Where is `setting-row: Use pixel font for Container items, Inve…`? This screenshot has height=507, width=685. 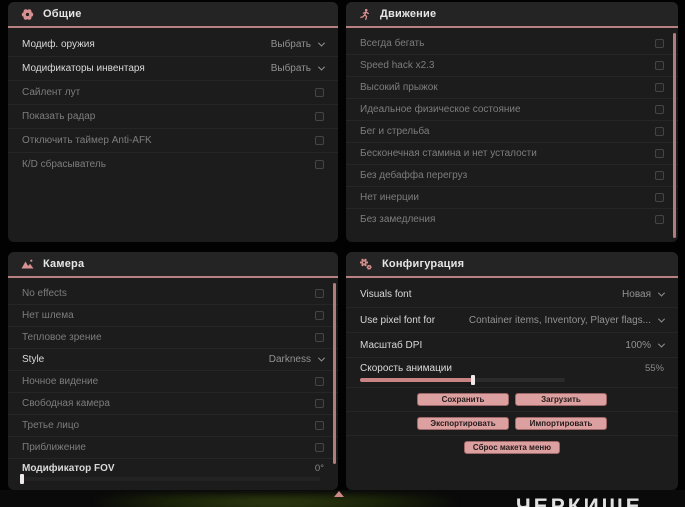
setting-row: Use pixel font for Container items, Inve… is located at coordinates (512, 319).